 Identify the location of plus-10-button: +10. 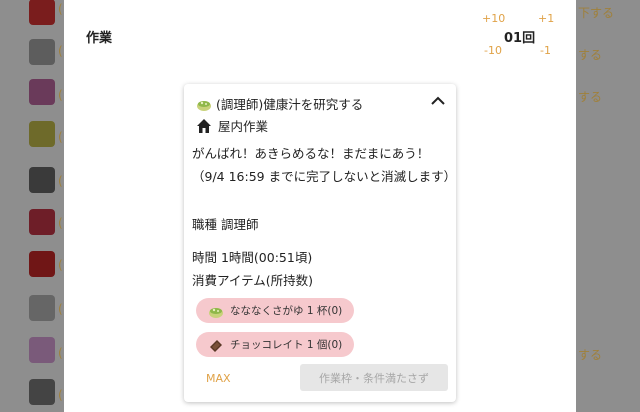
(493, 18).